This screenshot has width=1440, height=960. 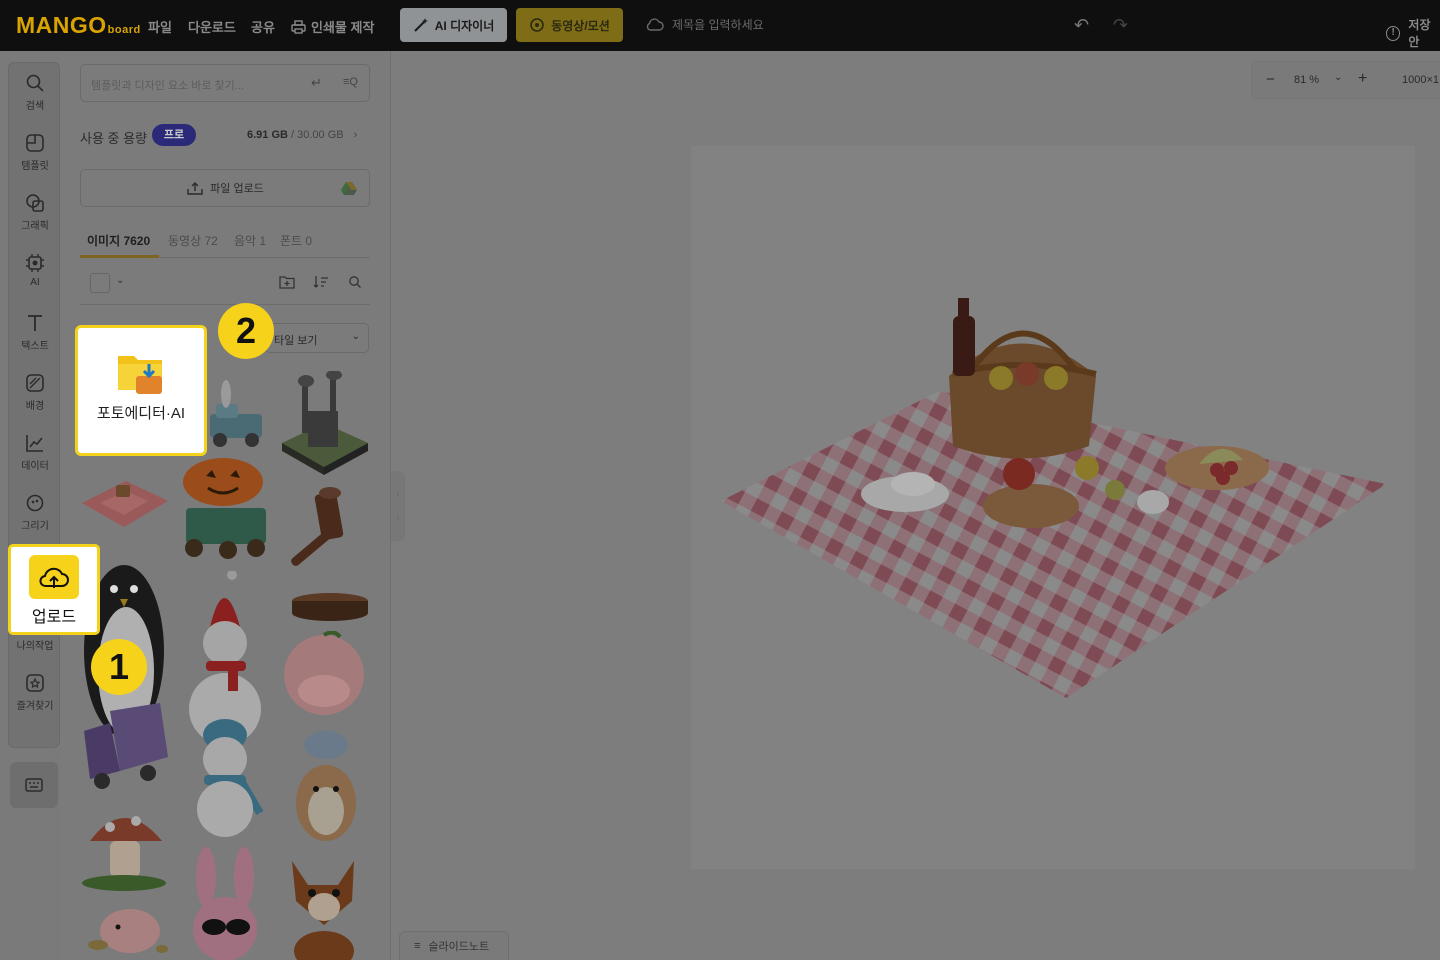 What do you see at coordinates (35, 213) in the screenshot?
I see `sidebar-item-graphic: 그래픽` at bounding box center [35, 213].